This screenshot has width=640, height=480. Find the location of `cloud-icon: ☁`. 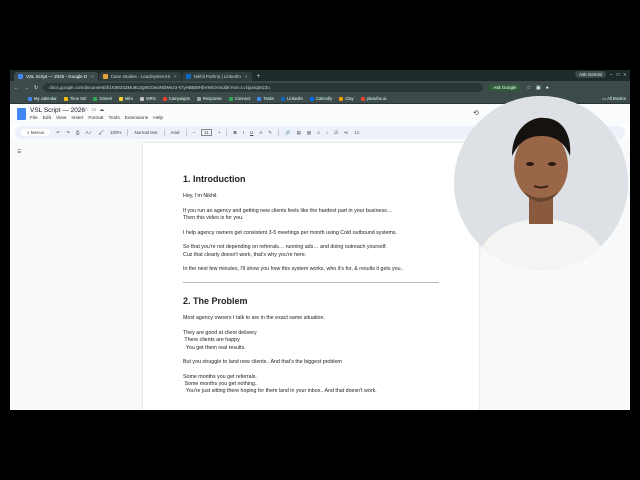

cloud-icon: ☁ is located at coordinates (103, 110).